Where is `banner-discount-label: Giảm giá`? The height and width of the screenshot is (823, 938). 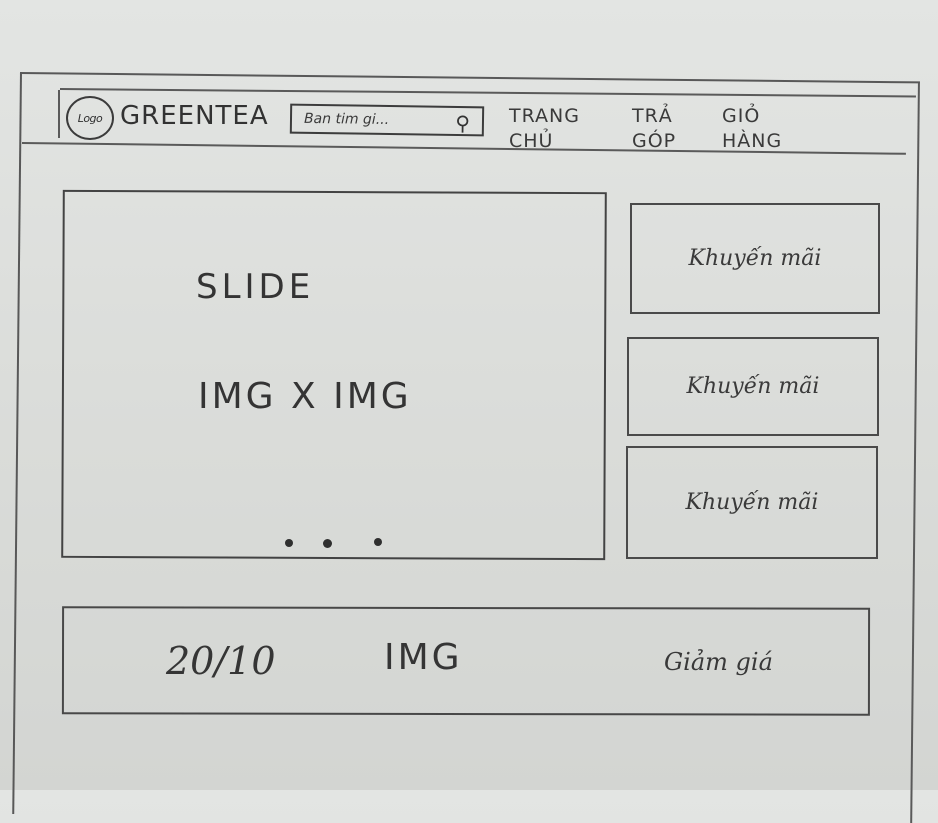 banner-discount-label: Giảm giá is located at coordinates (718, 662).